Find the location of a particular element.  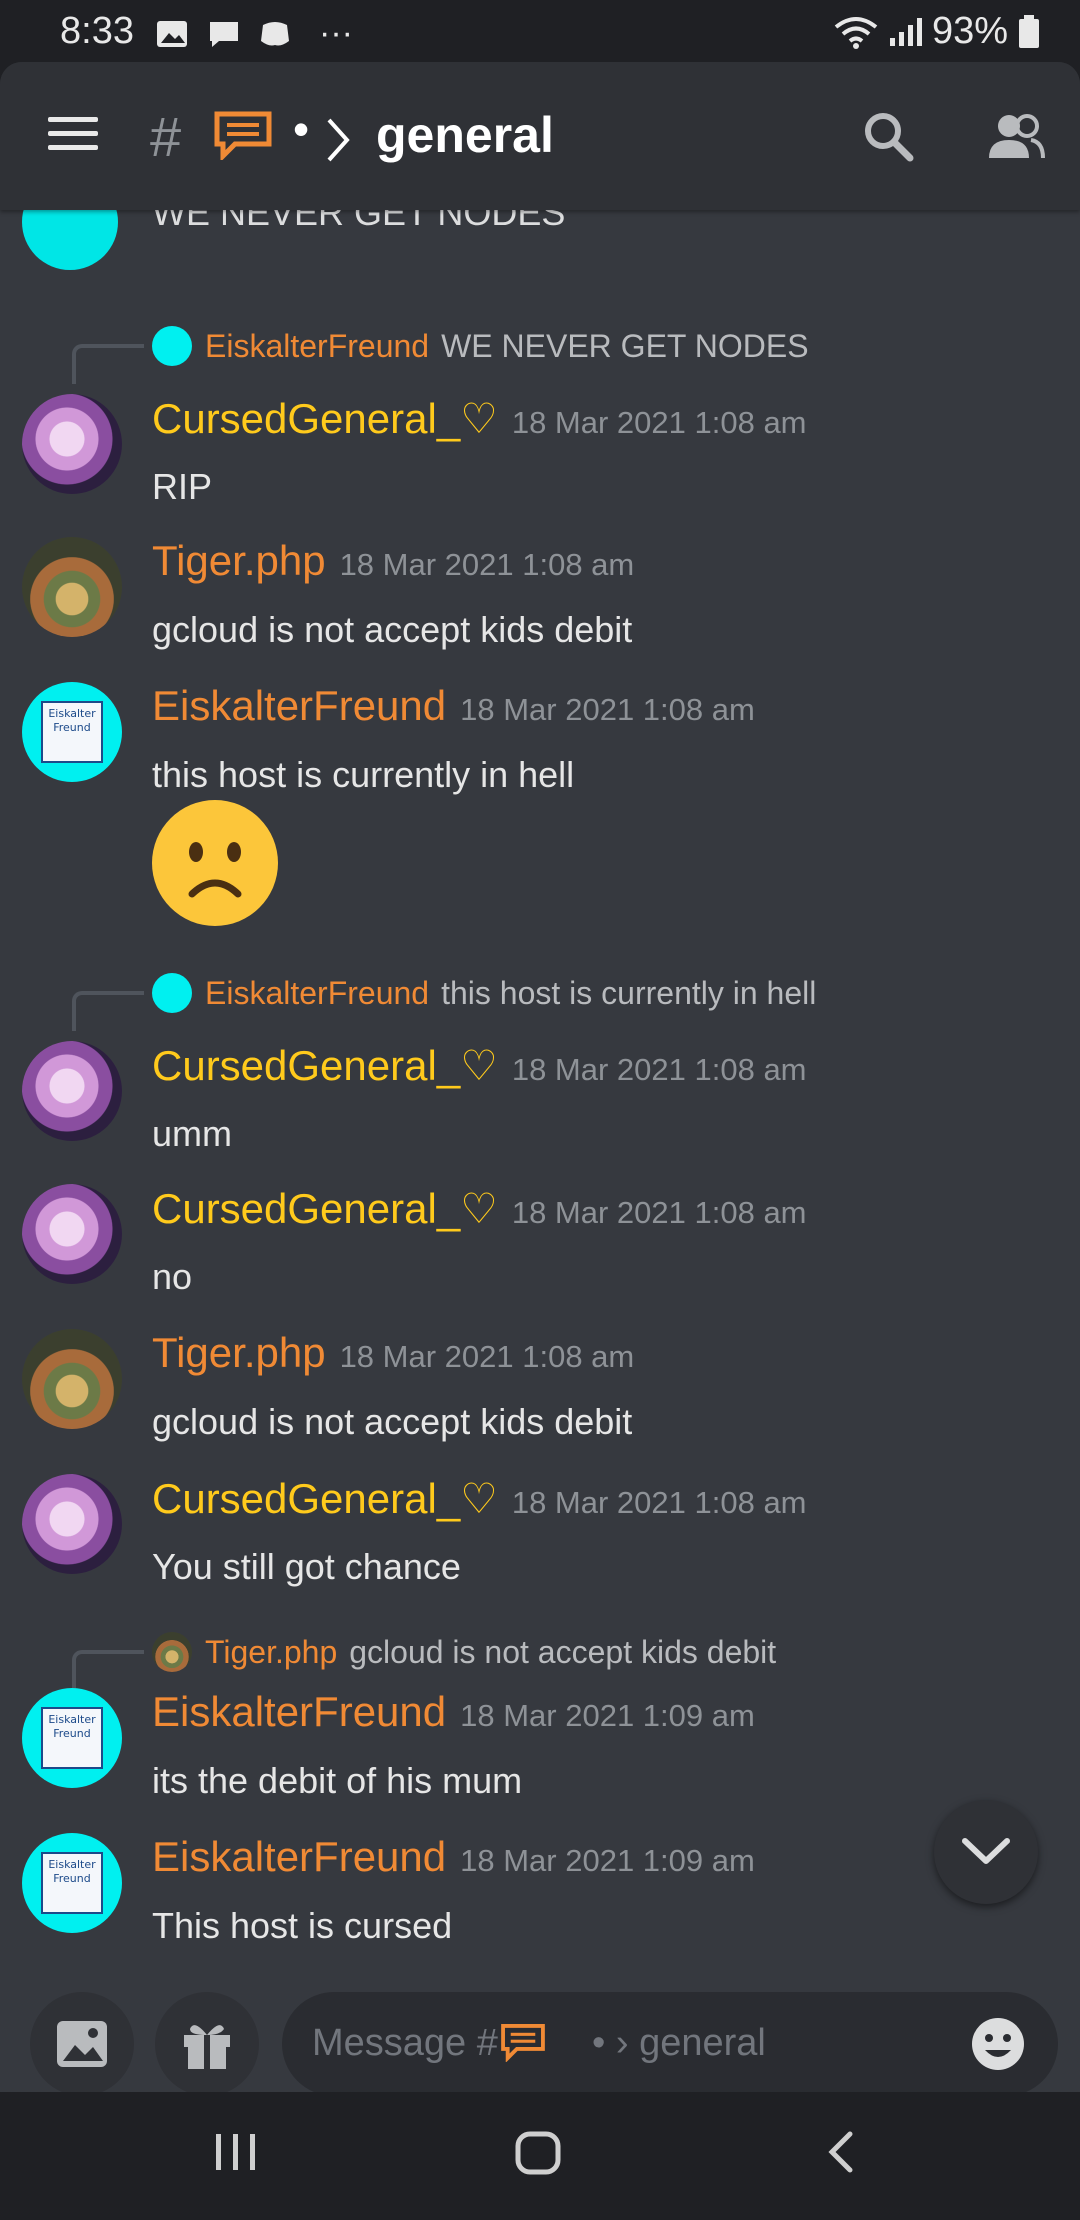

jump-to-bottom-button is located at coordinates (986, 1852).